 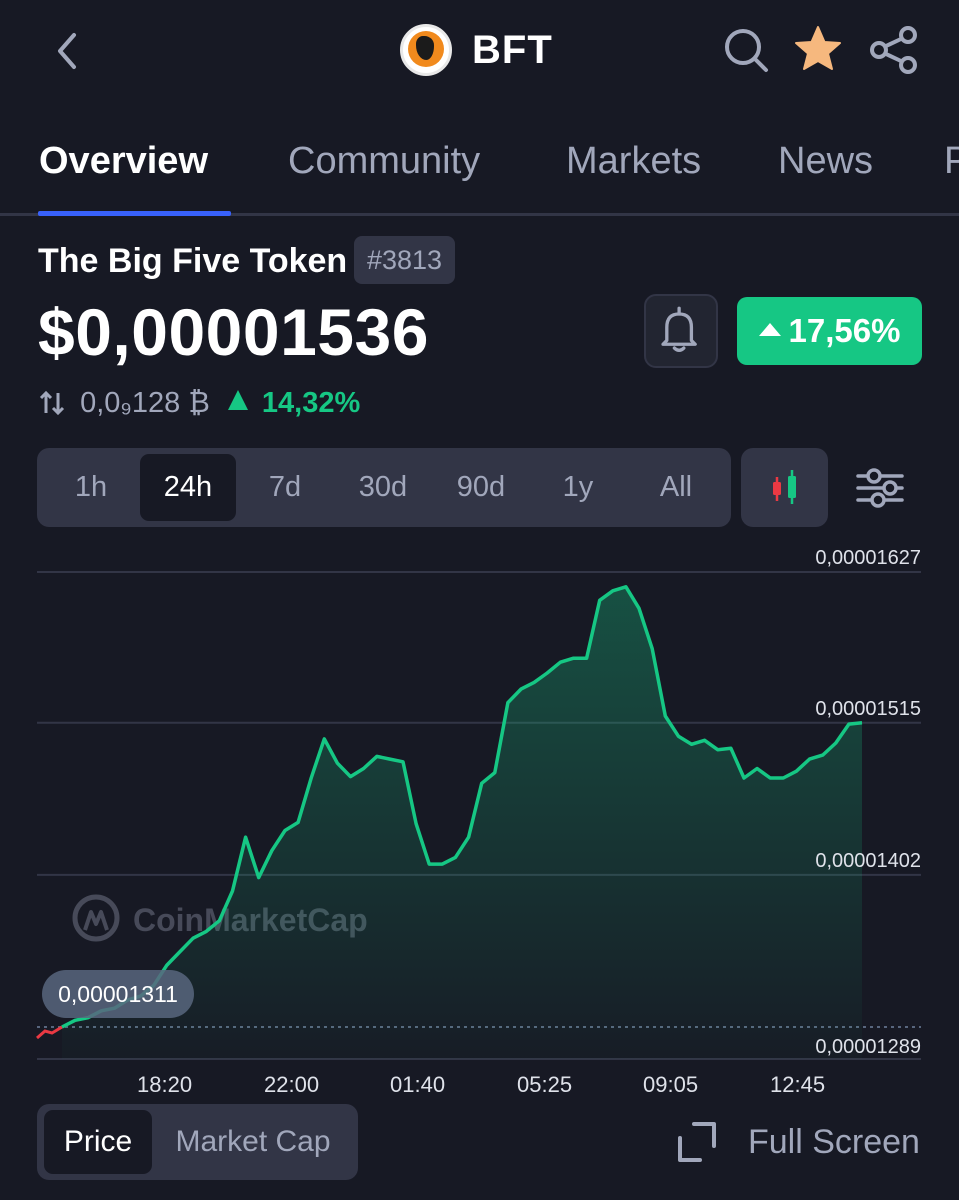 I want to click on price-marketcap-toggle: Price Market Cap, so click(x=197, y=1142).